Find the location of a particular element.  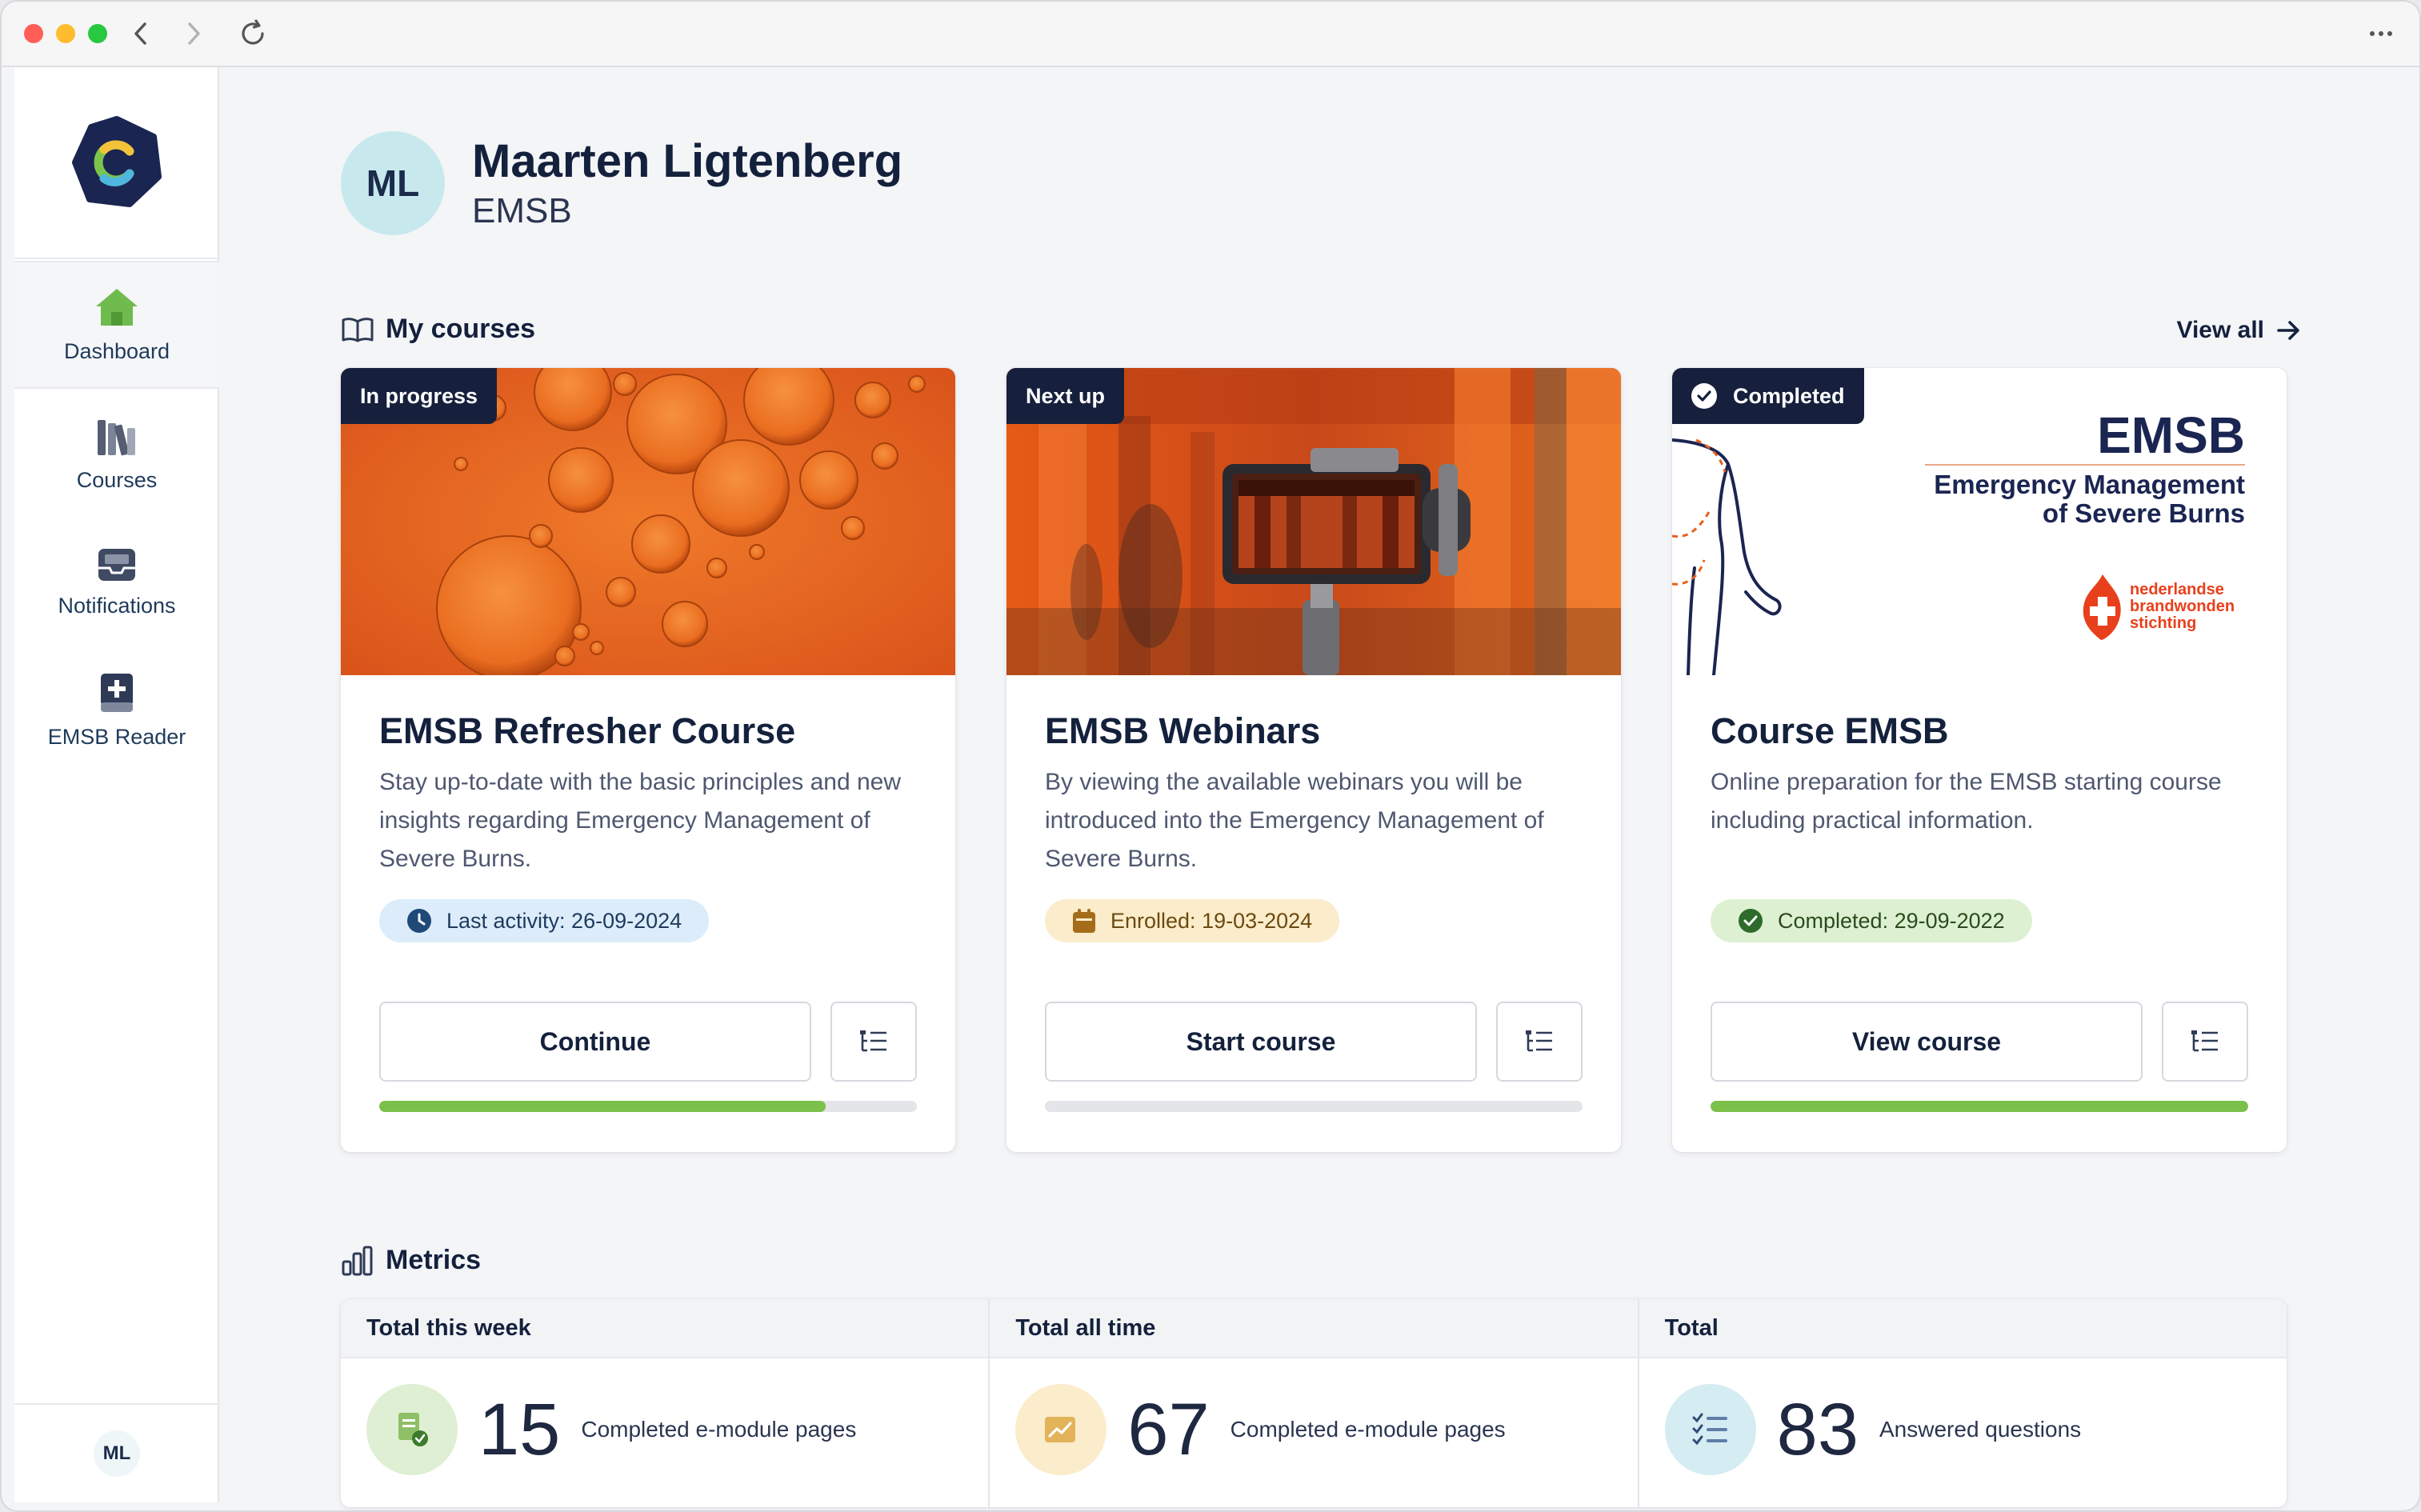

back-button is located at coordinates (140, 33).